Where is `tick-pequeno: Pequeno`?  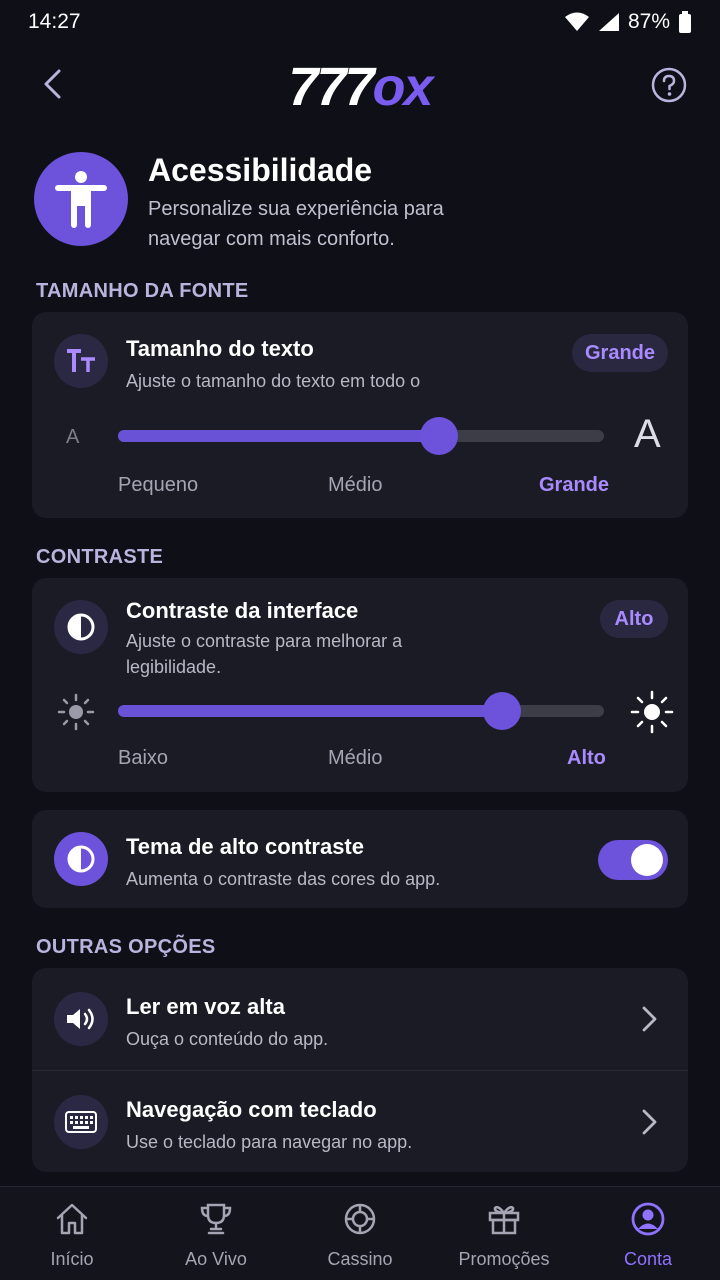
tick-pequeno: Pequeno is located at coordinates (158, 485).